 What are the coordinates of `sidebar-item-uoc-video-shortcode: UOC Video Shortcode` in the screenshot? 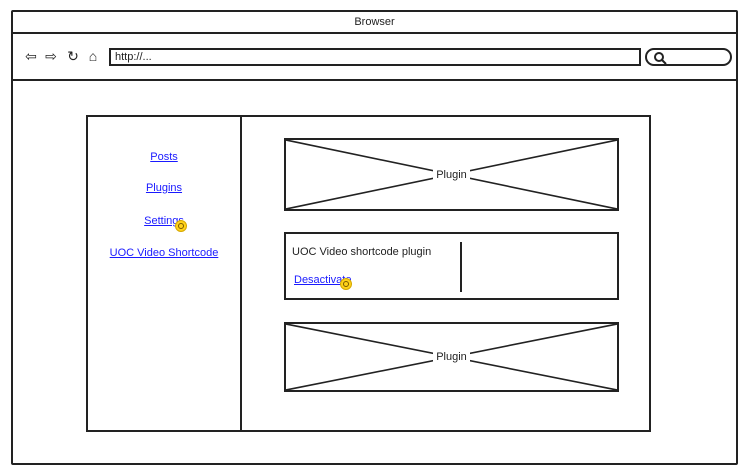 It's located at (164, 253).